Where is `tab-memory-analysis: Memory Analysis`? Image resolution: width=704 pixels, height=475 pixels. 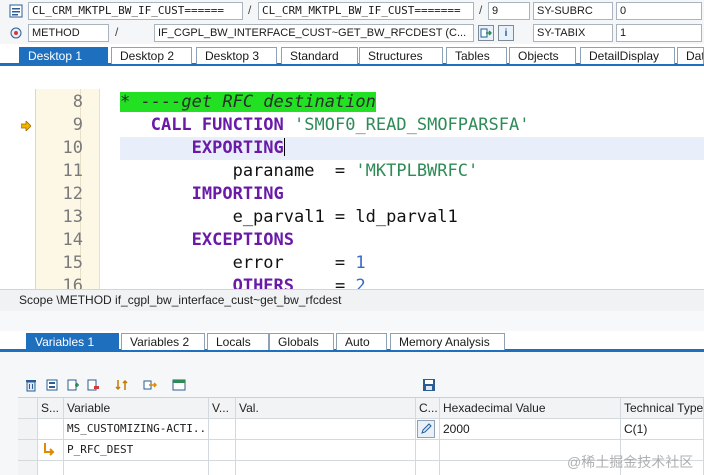 tab-memory-analysis: Memory Analysis is located at coordinates (447, 341).